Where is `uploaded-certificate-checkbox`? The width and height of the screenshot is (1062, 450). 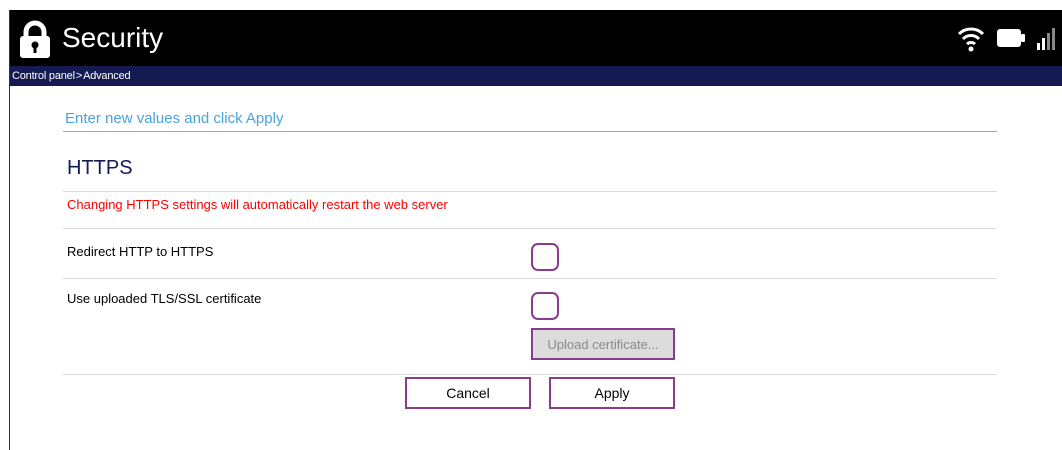
uploaded-certificate-checkbox is located at coordinates (545, 306).